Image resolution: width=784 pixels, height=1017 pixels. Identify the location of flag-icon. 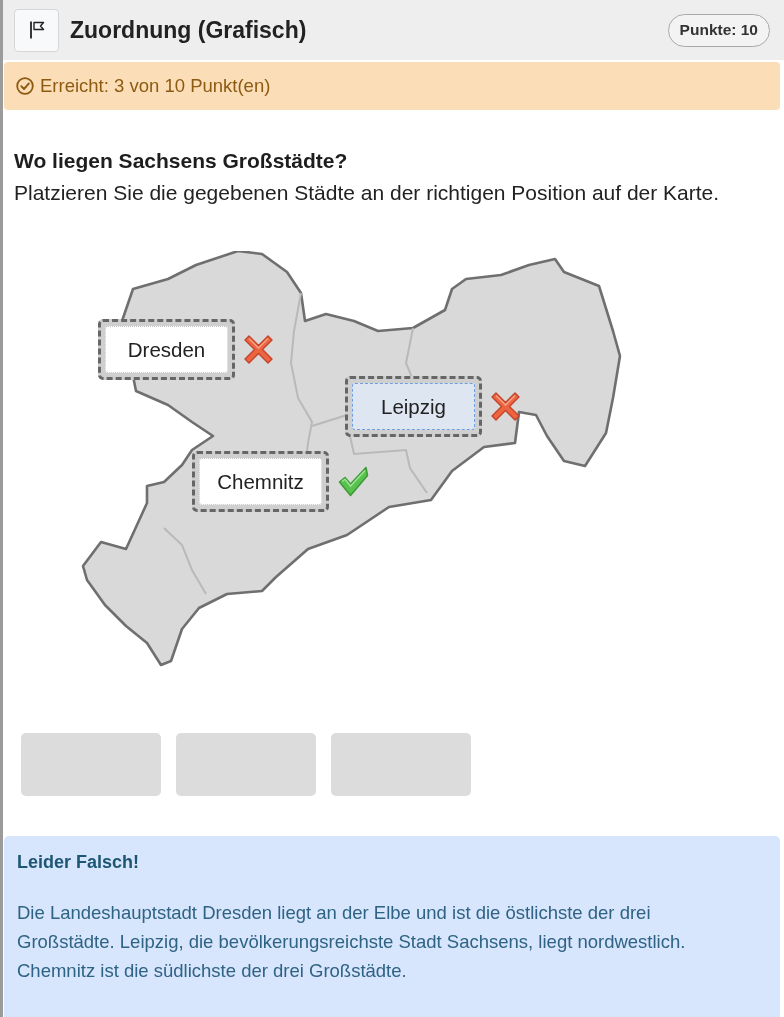
(36, 30).